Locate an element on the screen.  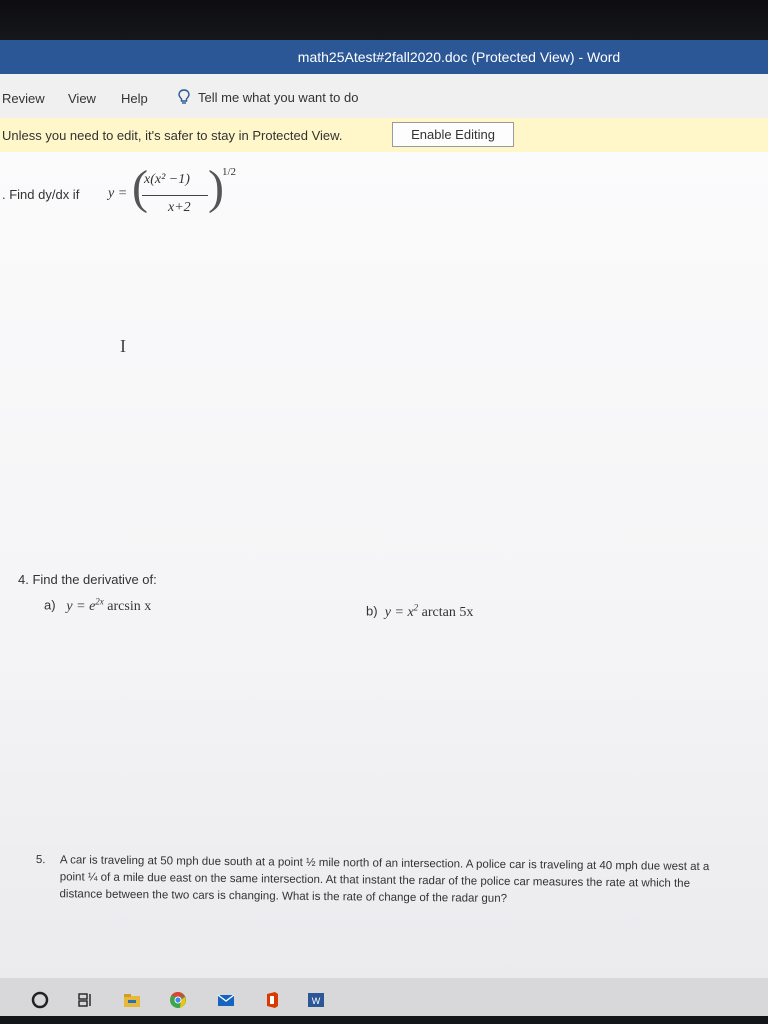
tell-me-label: Tell me what you want to do is located at coordinates (278, 97).